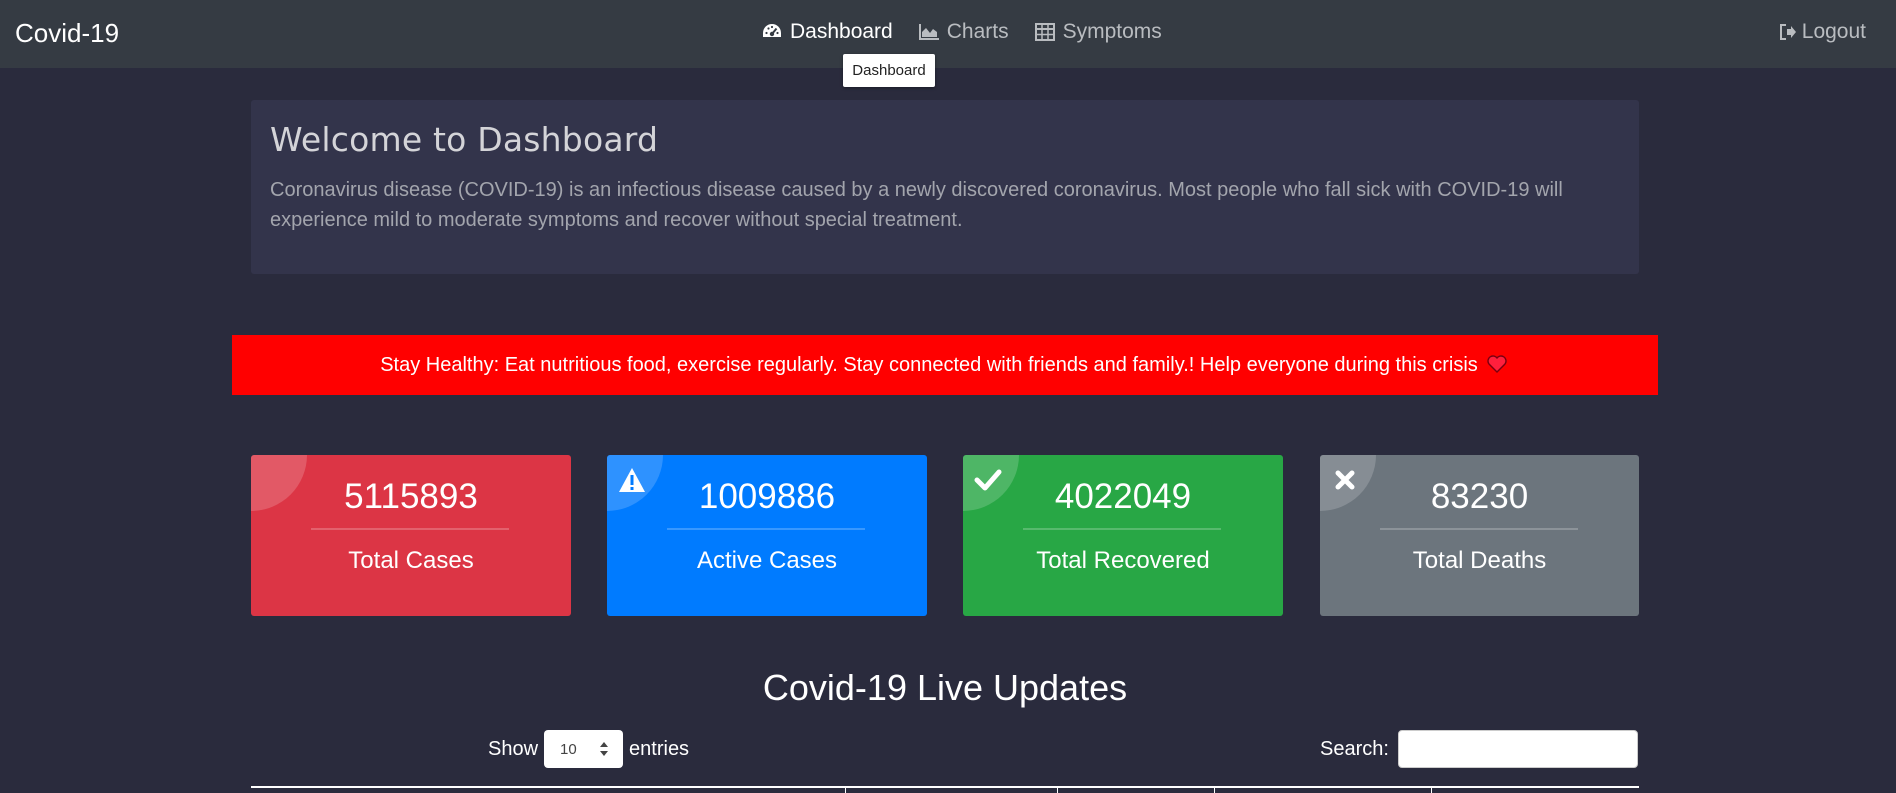 The width and height of the screenshot is (1896, 793). I want to click on live-updates-title: Covid-19 Live Updates, so click(945, 687).